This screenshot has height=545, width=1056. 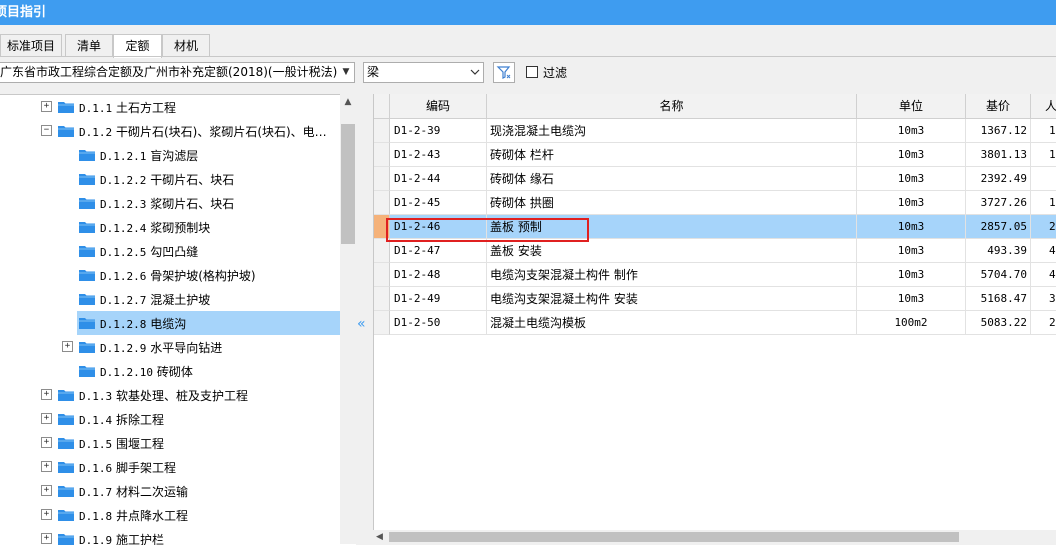 I want to click on header-unit: 单位, so click(x=911, y=106).